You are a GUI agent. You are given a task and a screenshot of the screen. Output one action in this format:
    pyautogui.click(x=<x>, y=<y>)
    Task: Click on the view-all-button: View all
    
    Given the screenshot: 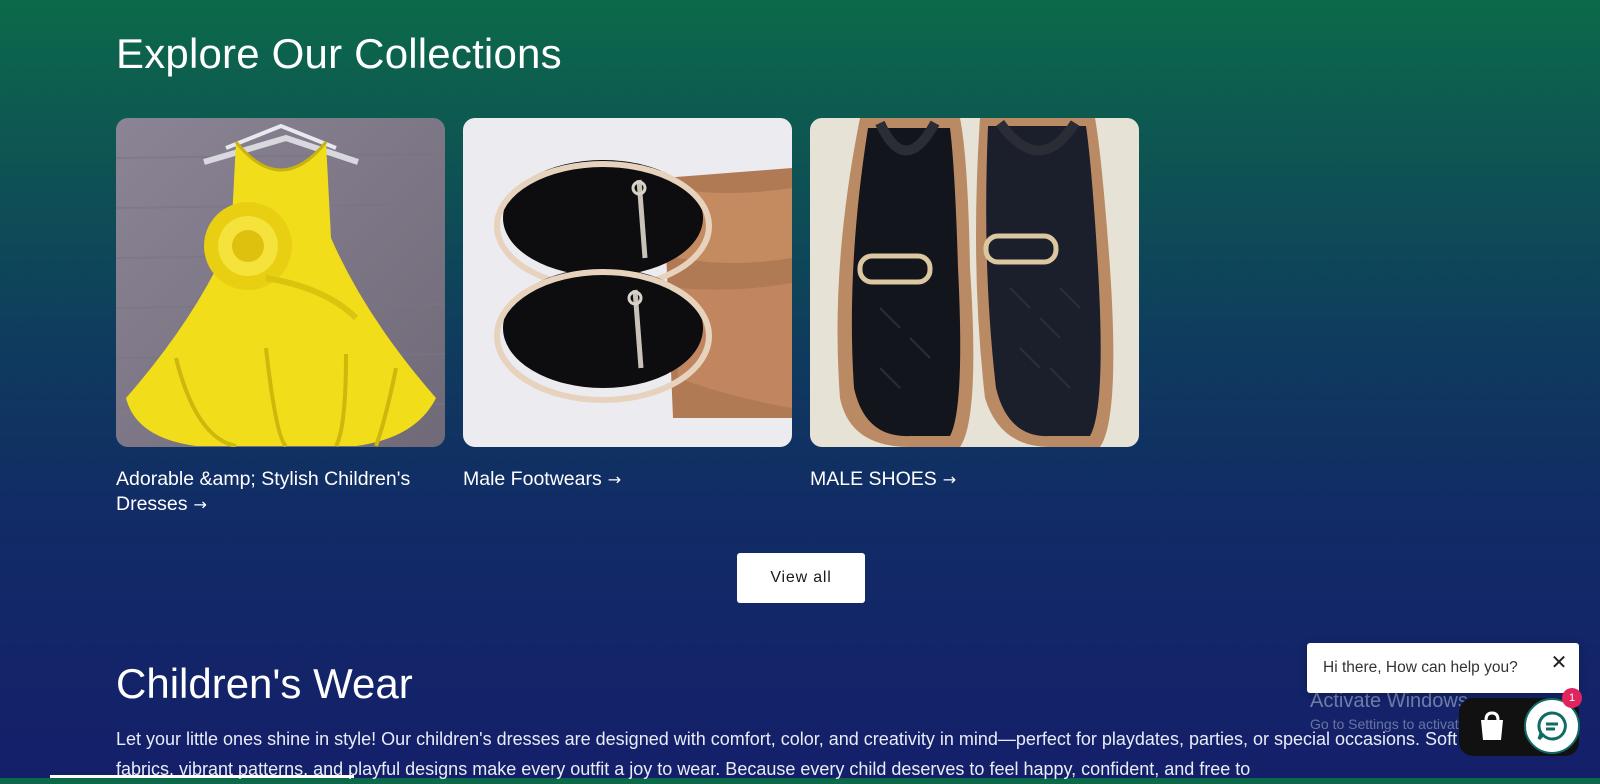 What is the action you would take?
    pyautogui.click(x=801, y=578)
    